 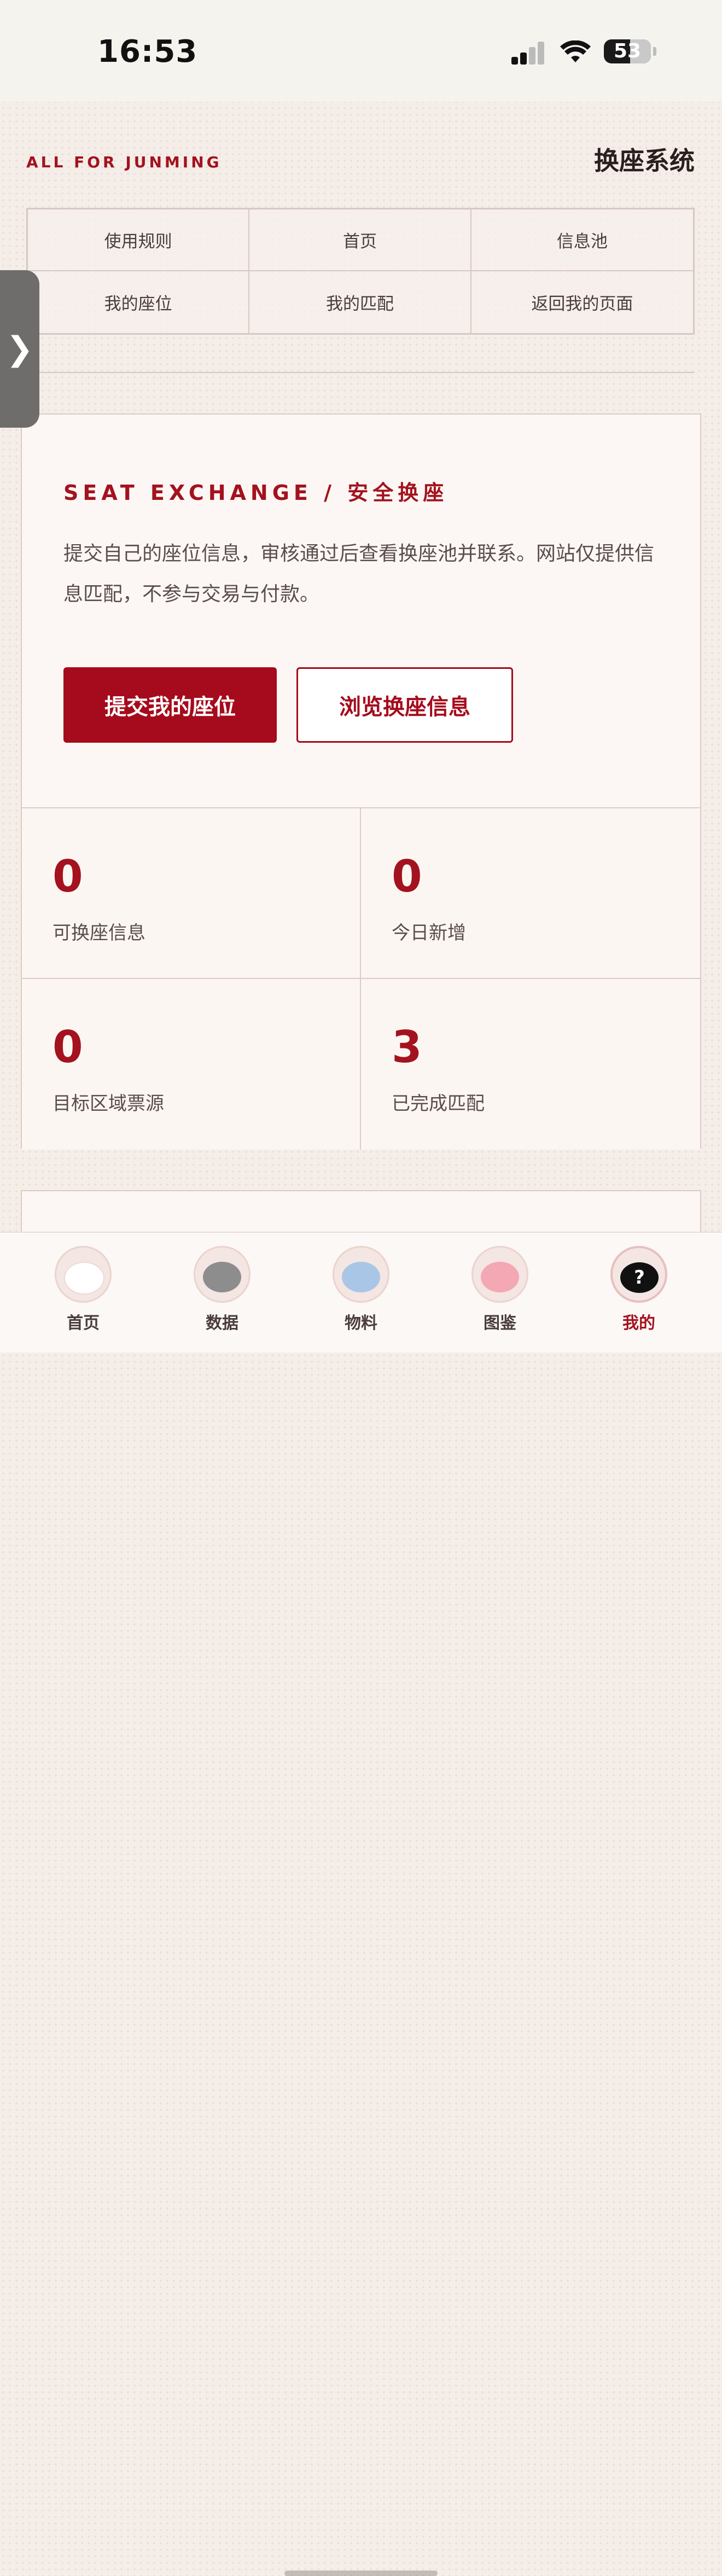 What do you see at coordinates (404, 705) in the screenshot?
I see `browse-seats-button: 浏览换座信息` at bounding box center [404, 705].